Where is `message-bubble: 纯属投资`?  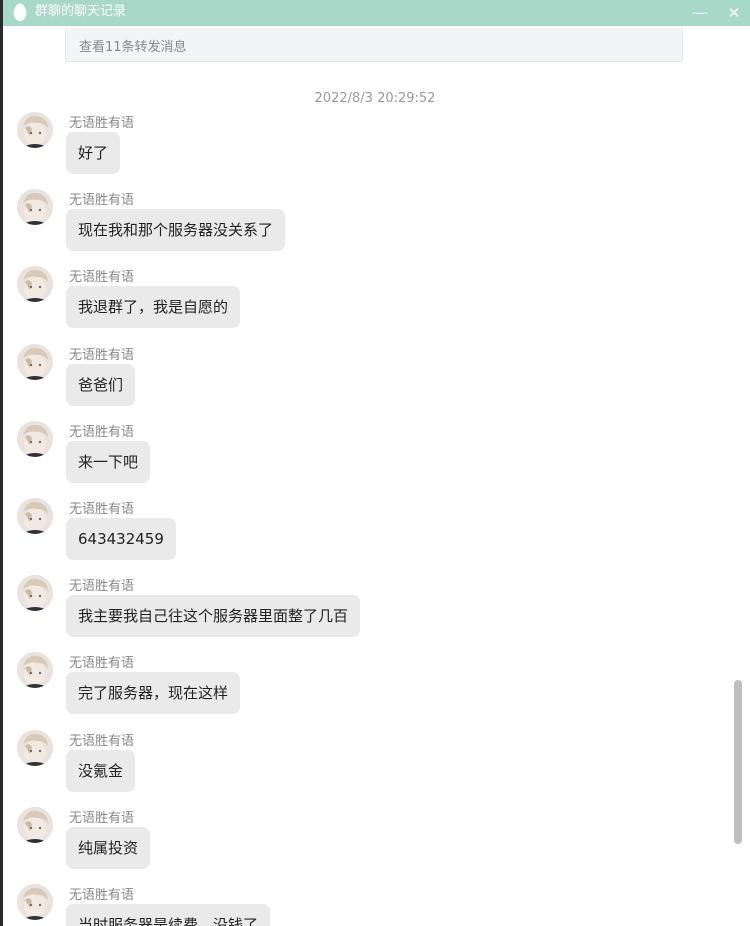
message-bubble: 纯属投资 is located at coordinates (108, 848).